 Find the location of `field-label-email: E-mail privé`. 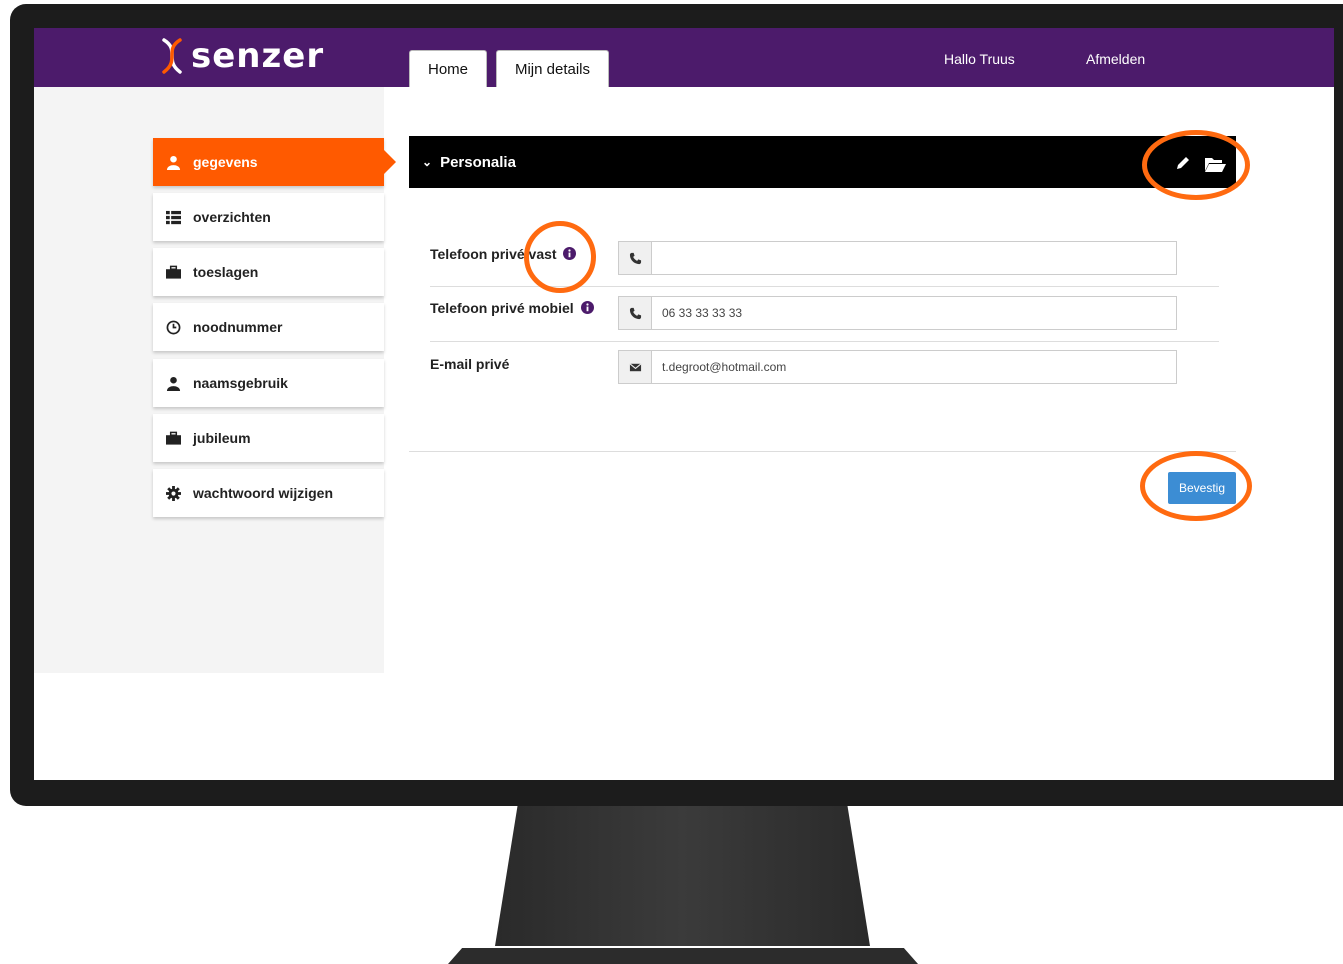

field-label-email: E-mail privé is located at coordinates (469, 364).